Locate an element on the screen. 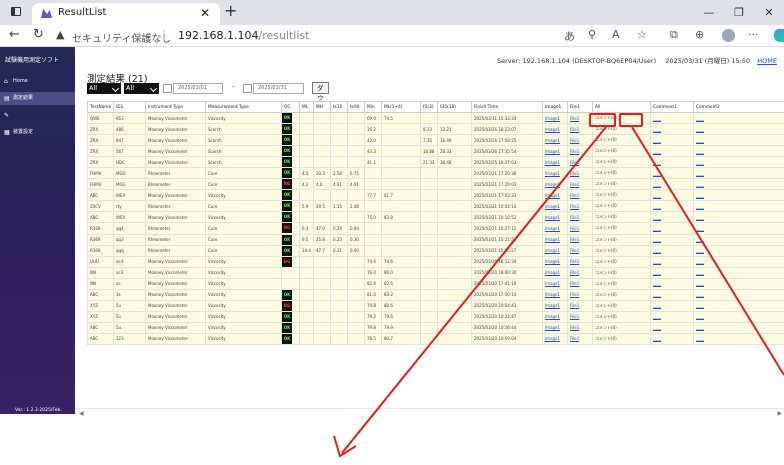 The image size is (784, 465). warning-icon: ▲ is located at coordinates (60, 34).